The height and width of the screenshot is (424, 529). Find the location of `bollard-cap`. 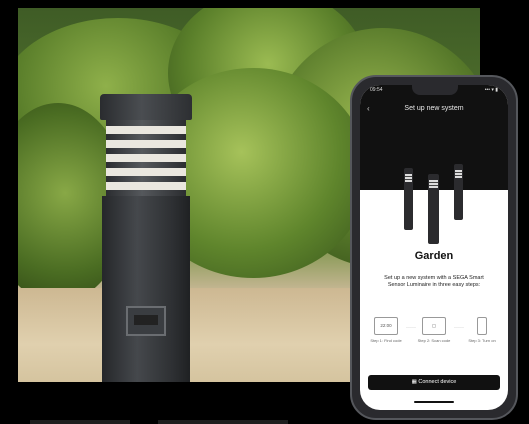

bollard-cap is located at coordinates (146, 107).